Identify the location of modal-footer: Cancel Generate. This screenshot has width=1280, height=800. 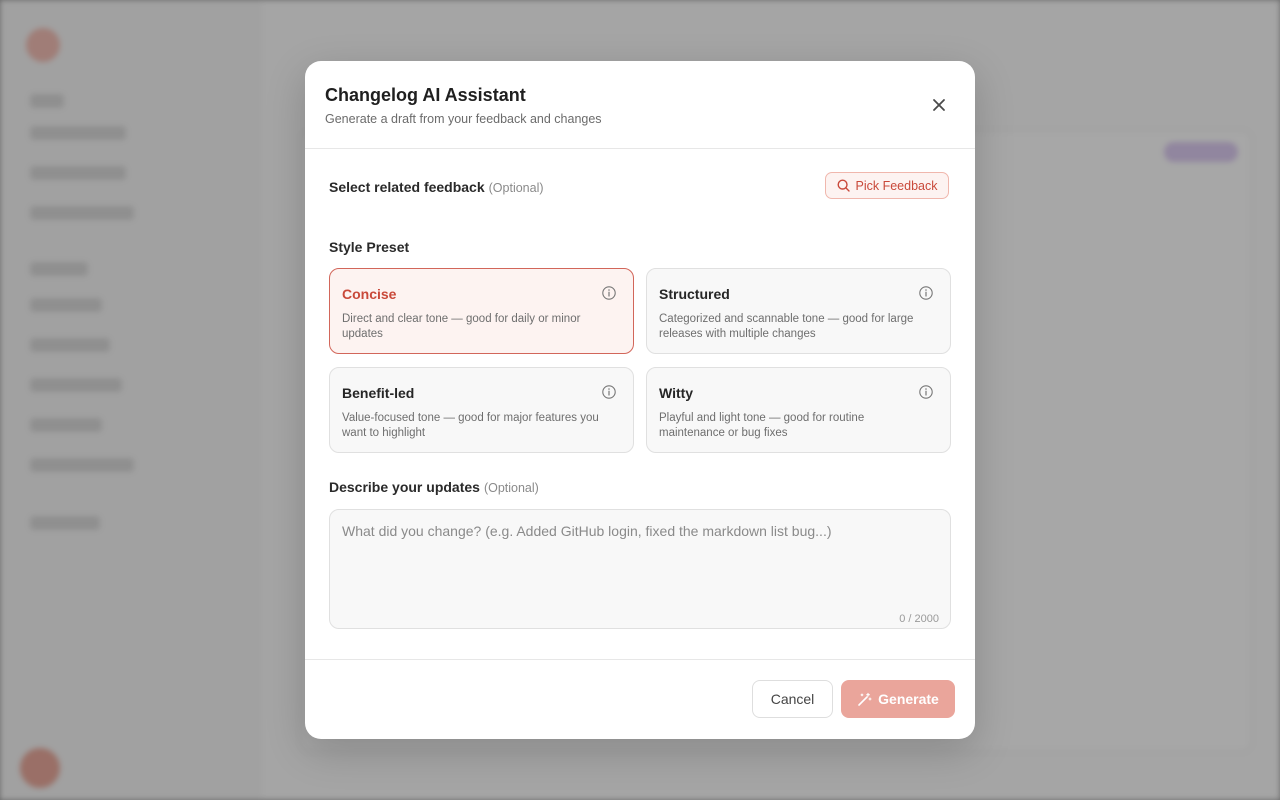
(640, 699).